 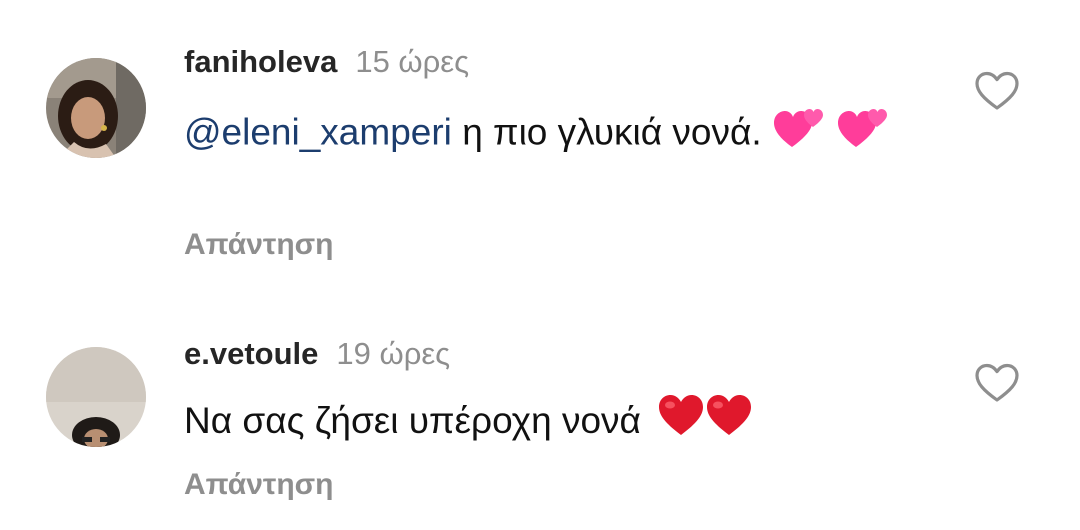 What do you see at coordinates (393, 353) in the screenshot?
I see `timestamp: 19 ώρες` at bounding box center [393, 353].